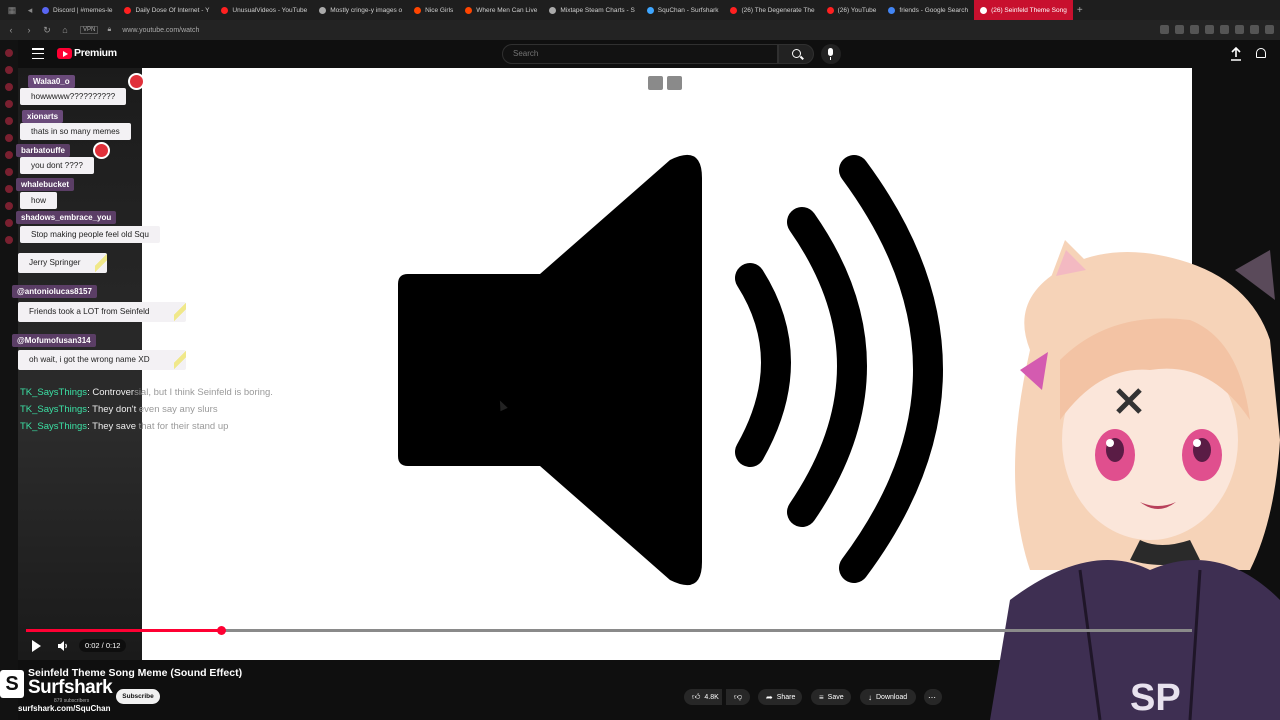 The width and height of the screenshot is (1280, 720). I want to click on chat-badge-icon, so click(136, 81).